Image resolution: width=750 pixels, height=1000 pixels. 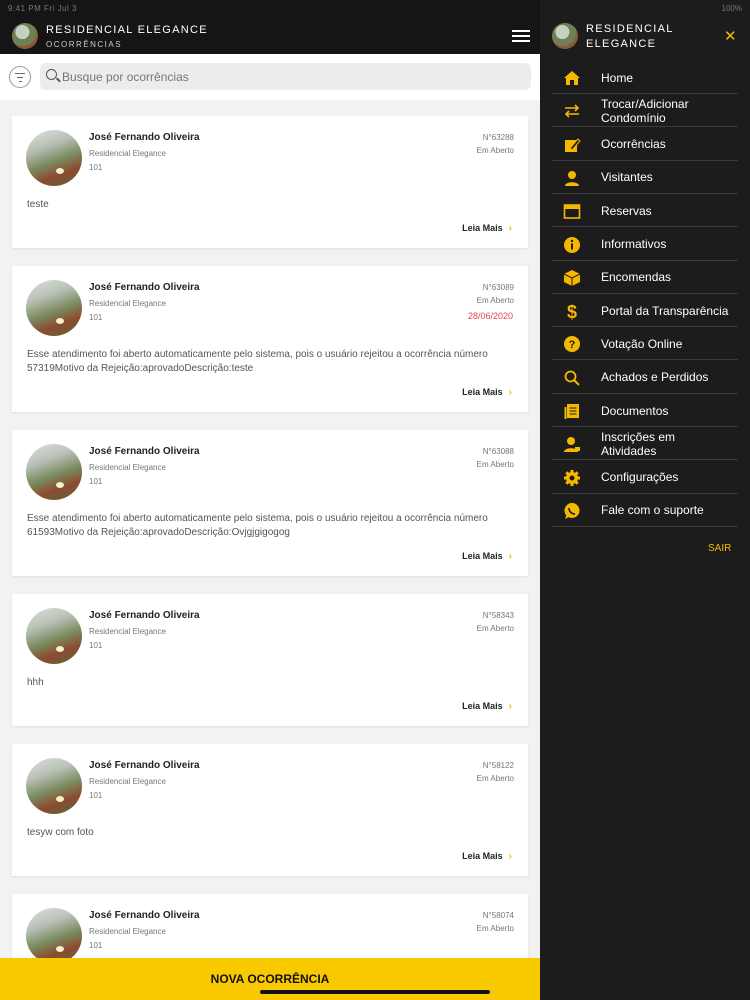 I want to click on menu-item-label: Configurações, so click(x=640, y=477).